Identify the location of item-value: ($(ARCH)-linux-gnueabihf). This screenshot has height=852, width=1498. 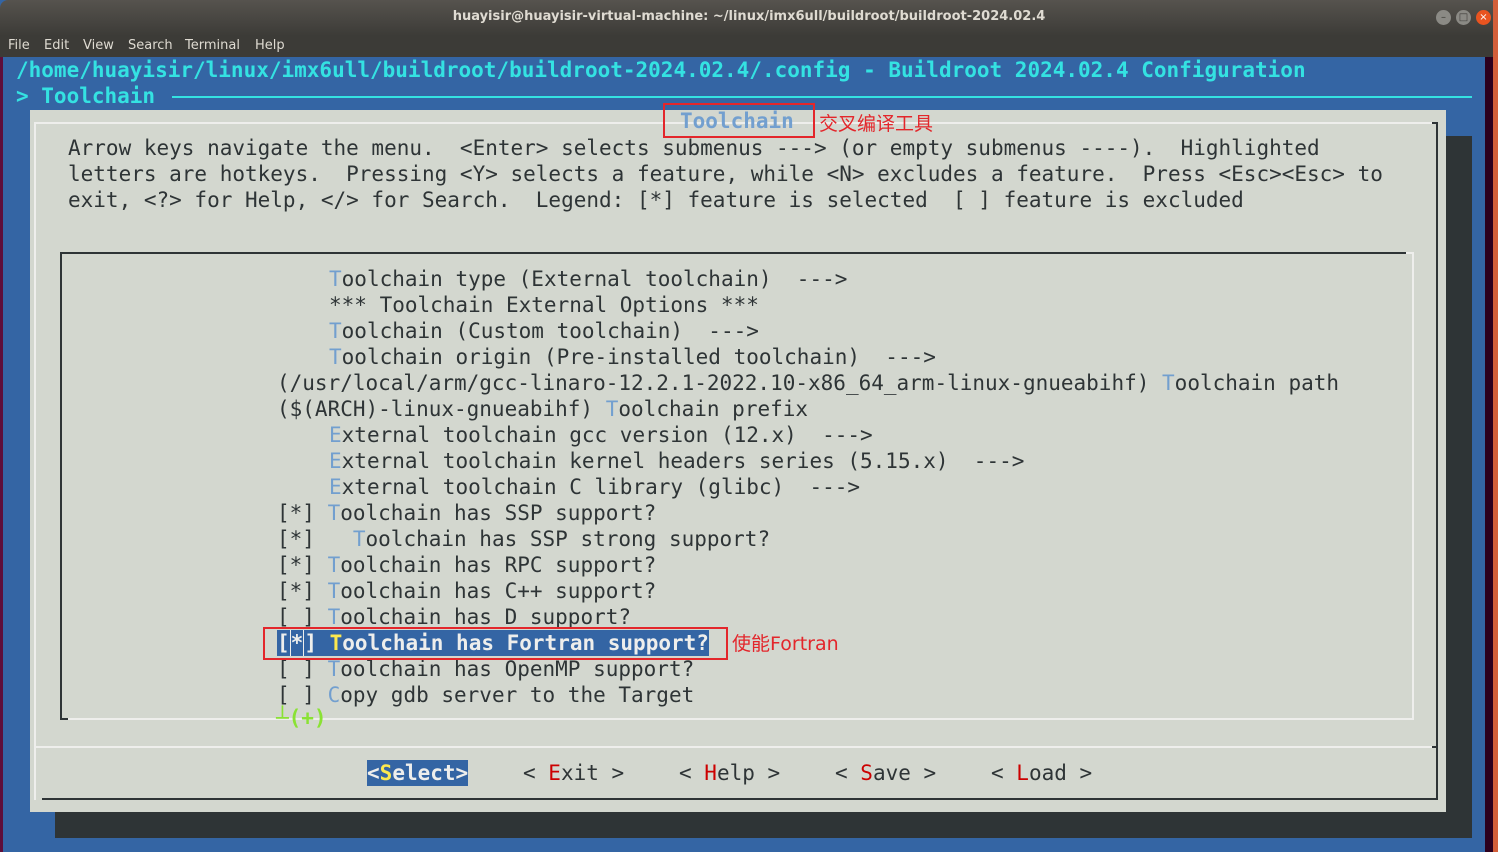
(441, 409).